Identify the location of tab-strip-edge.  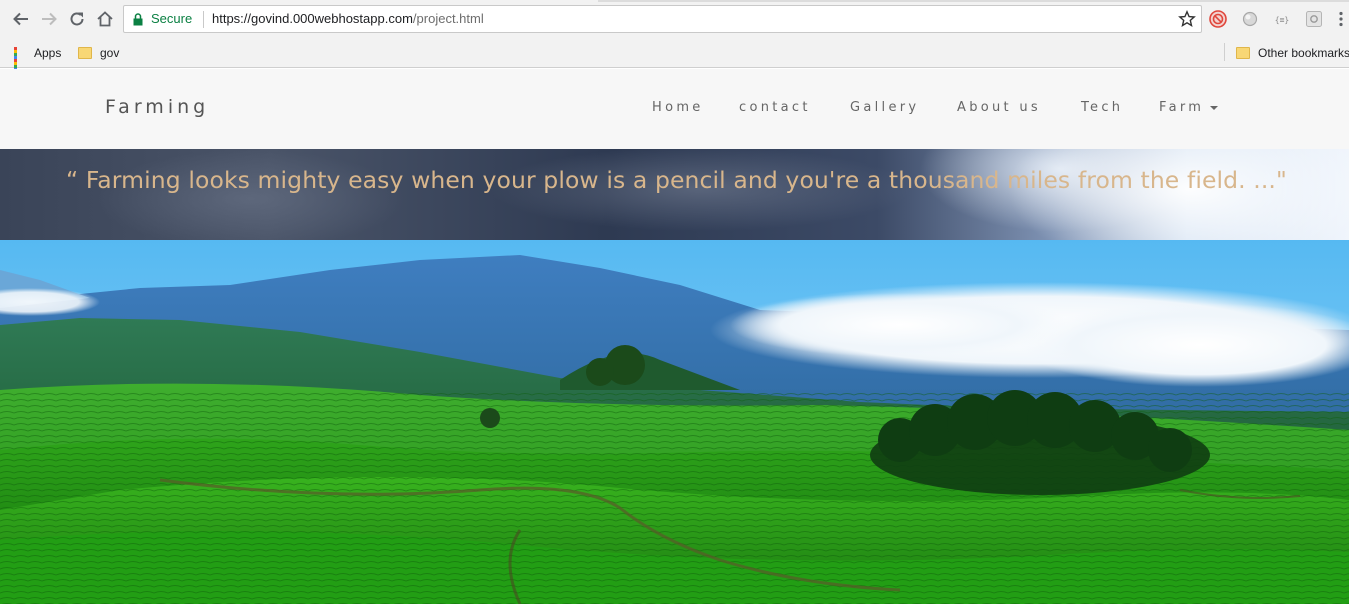
(674, 1).